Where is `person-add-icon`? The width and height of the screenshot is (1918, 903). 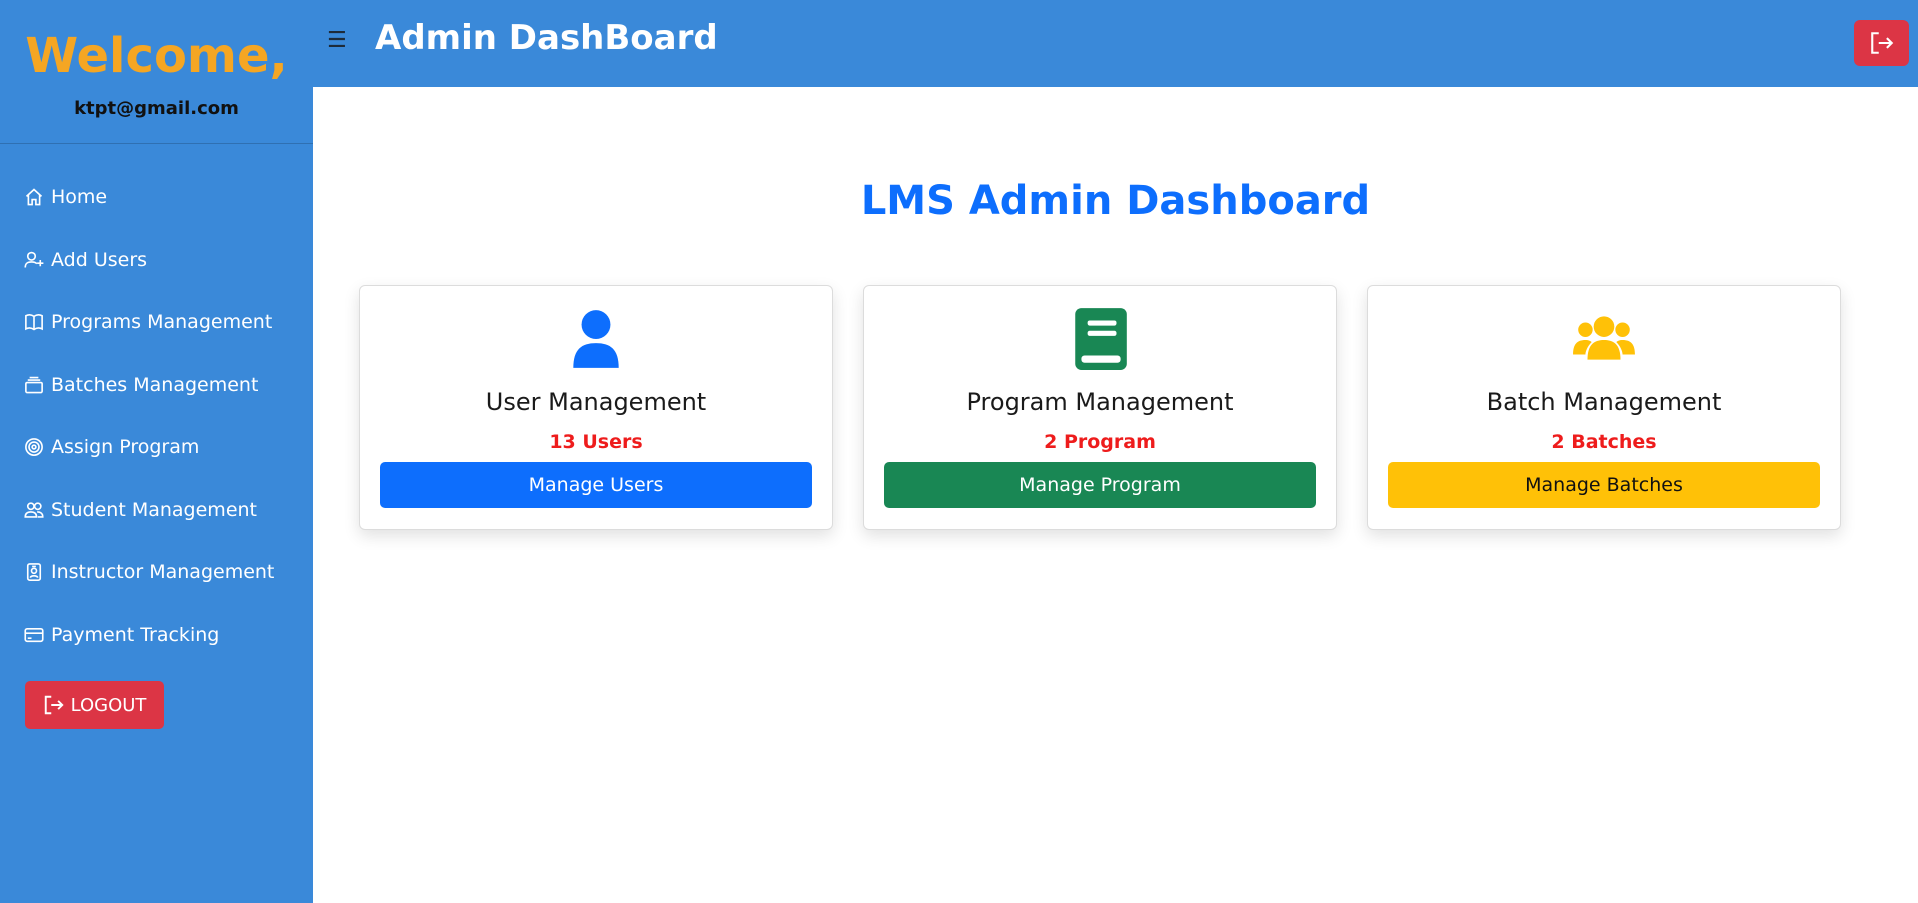 person-add-icon is located at coordinates (34, 259).